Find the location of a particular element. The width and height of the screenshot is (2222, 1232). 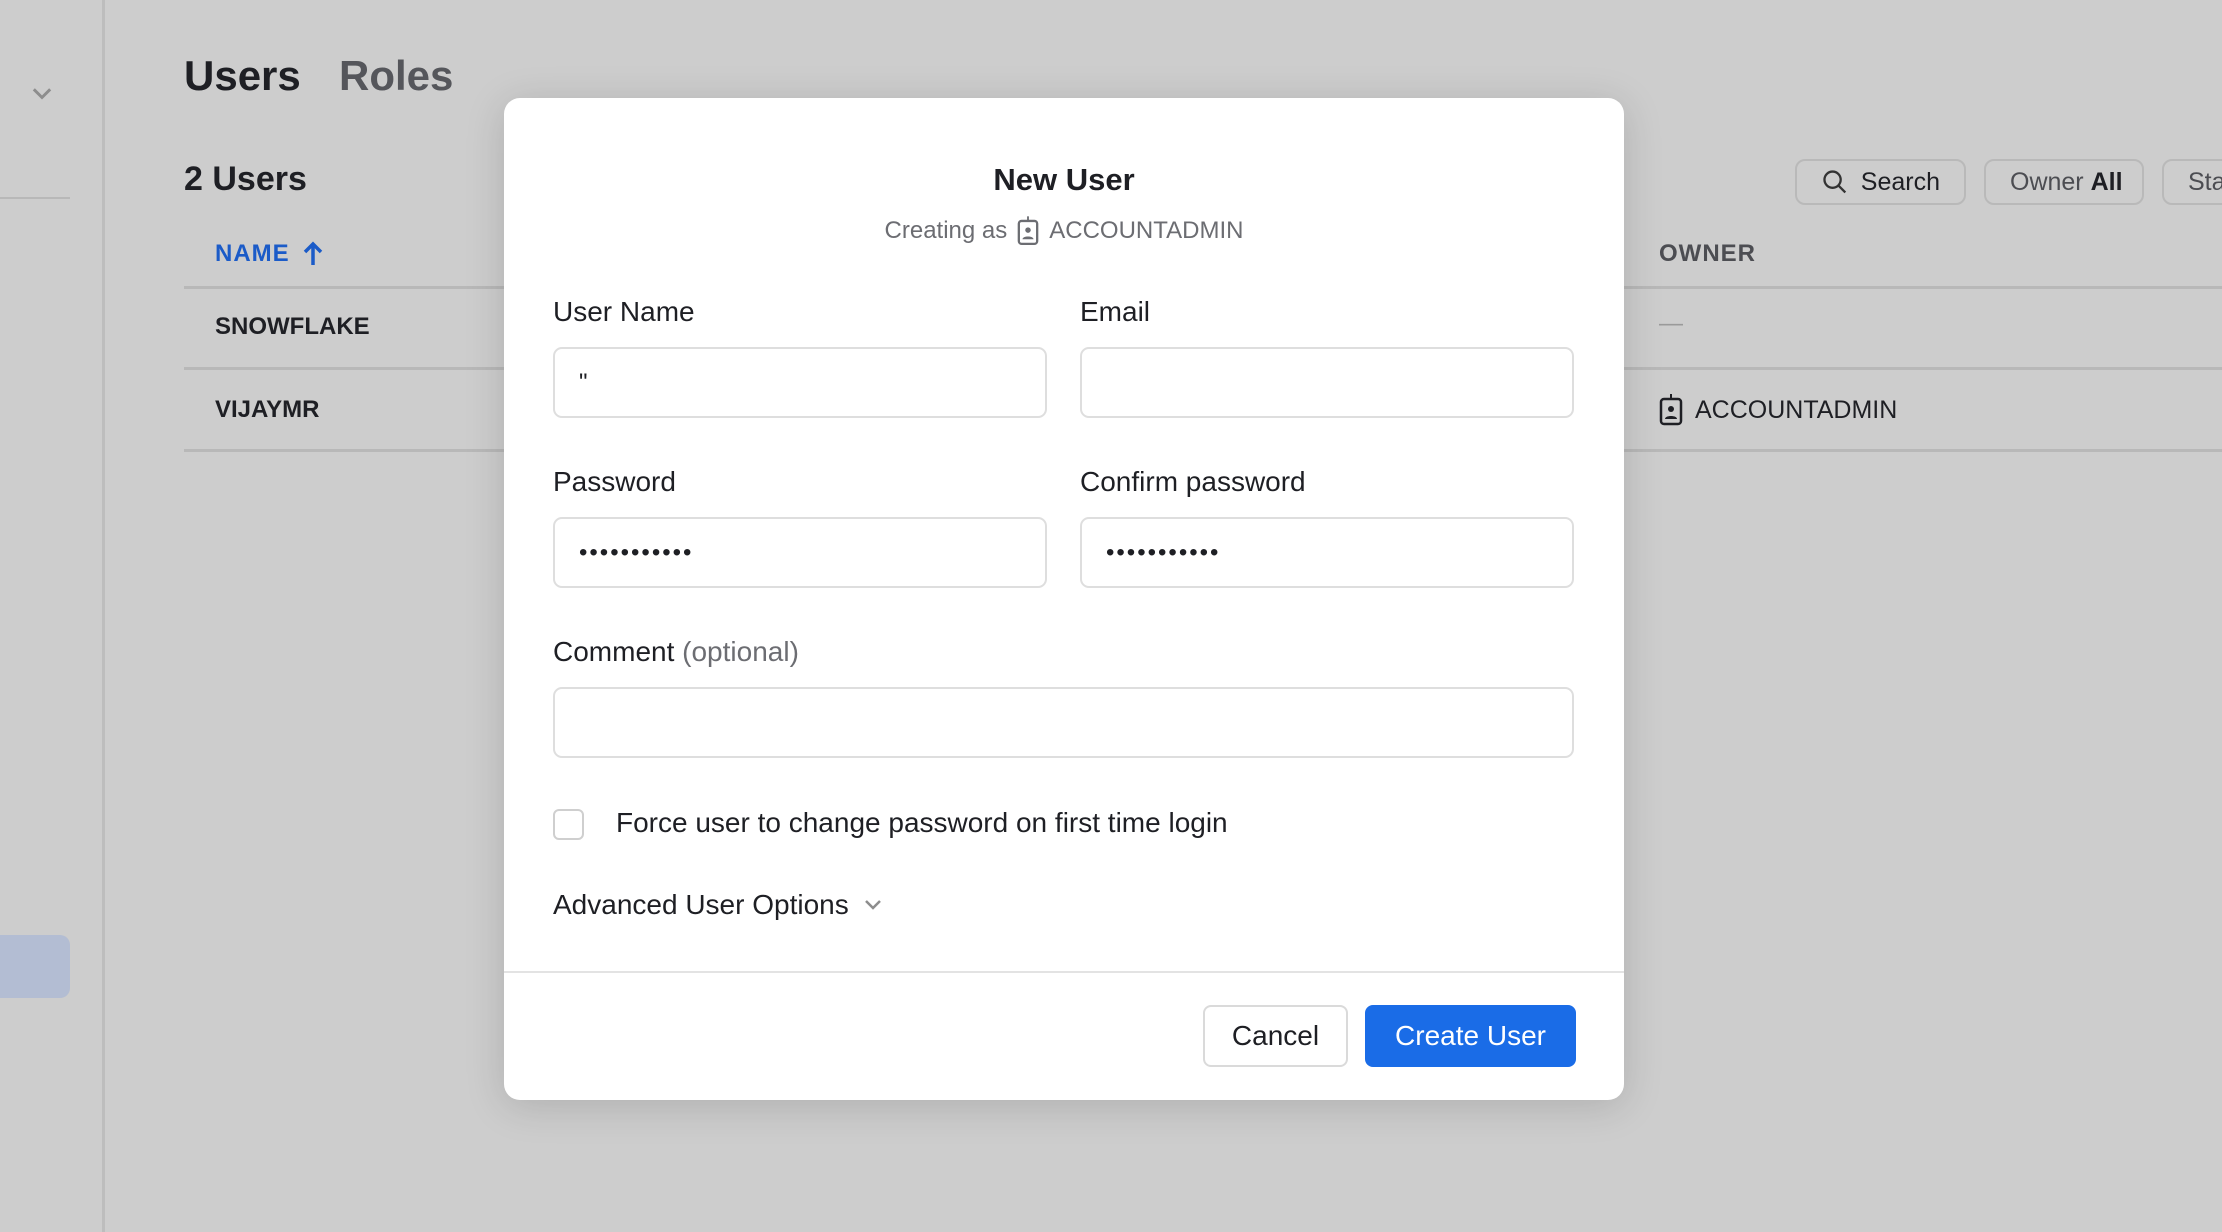

advanced-options-toggle: Advanced User Options is located at coordinates (719, 905).